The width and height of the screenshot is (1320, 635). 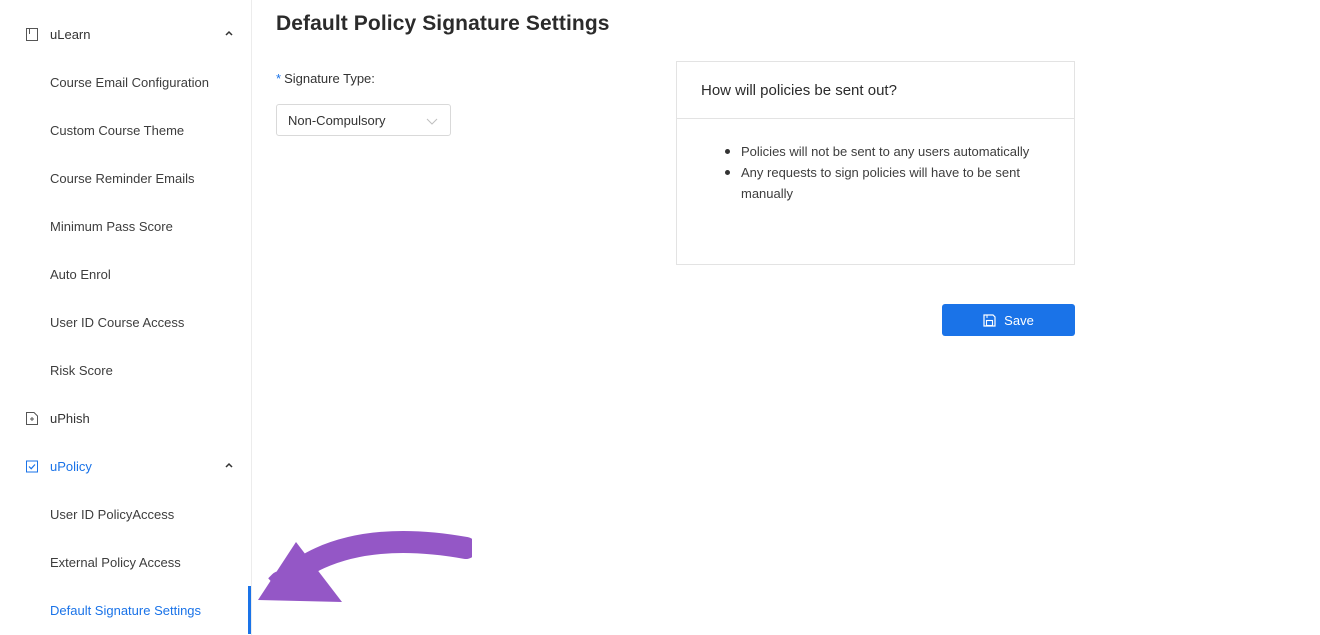 I want to click on sidebar-item-external-policy-access: External Policy Access, so click(x=126, y=562).